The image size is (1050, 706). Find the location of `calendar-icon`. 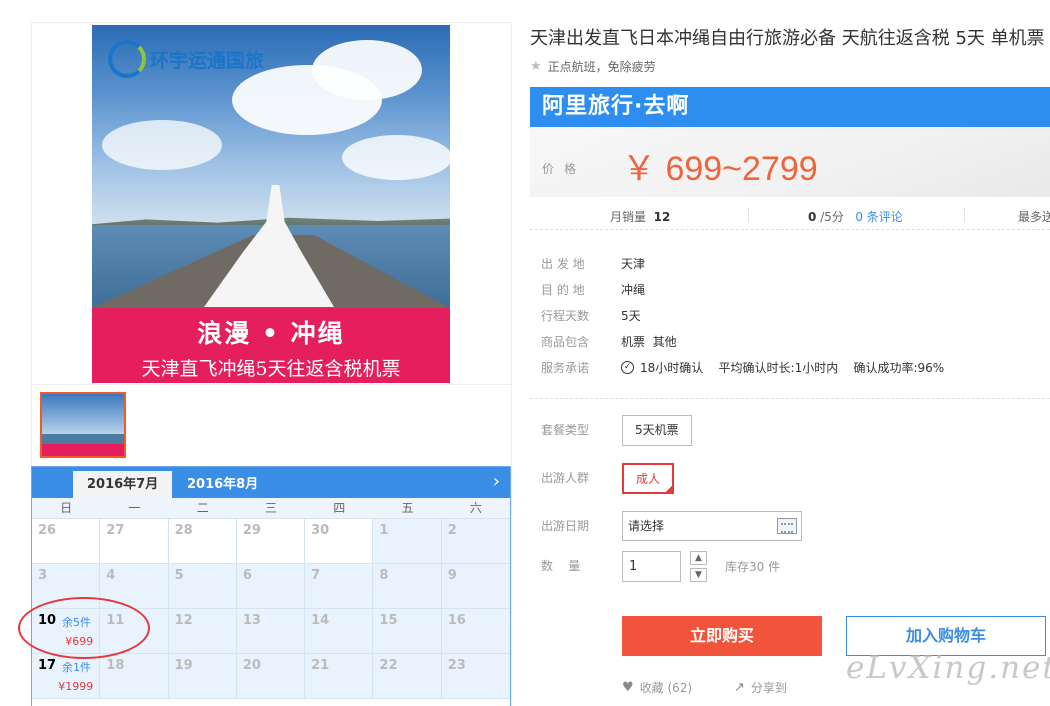

calendar-icon is located at coordinates (787, 526).